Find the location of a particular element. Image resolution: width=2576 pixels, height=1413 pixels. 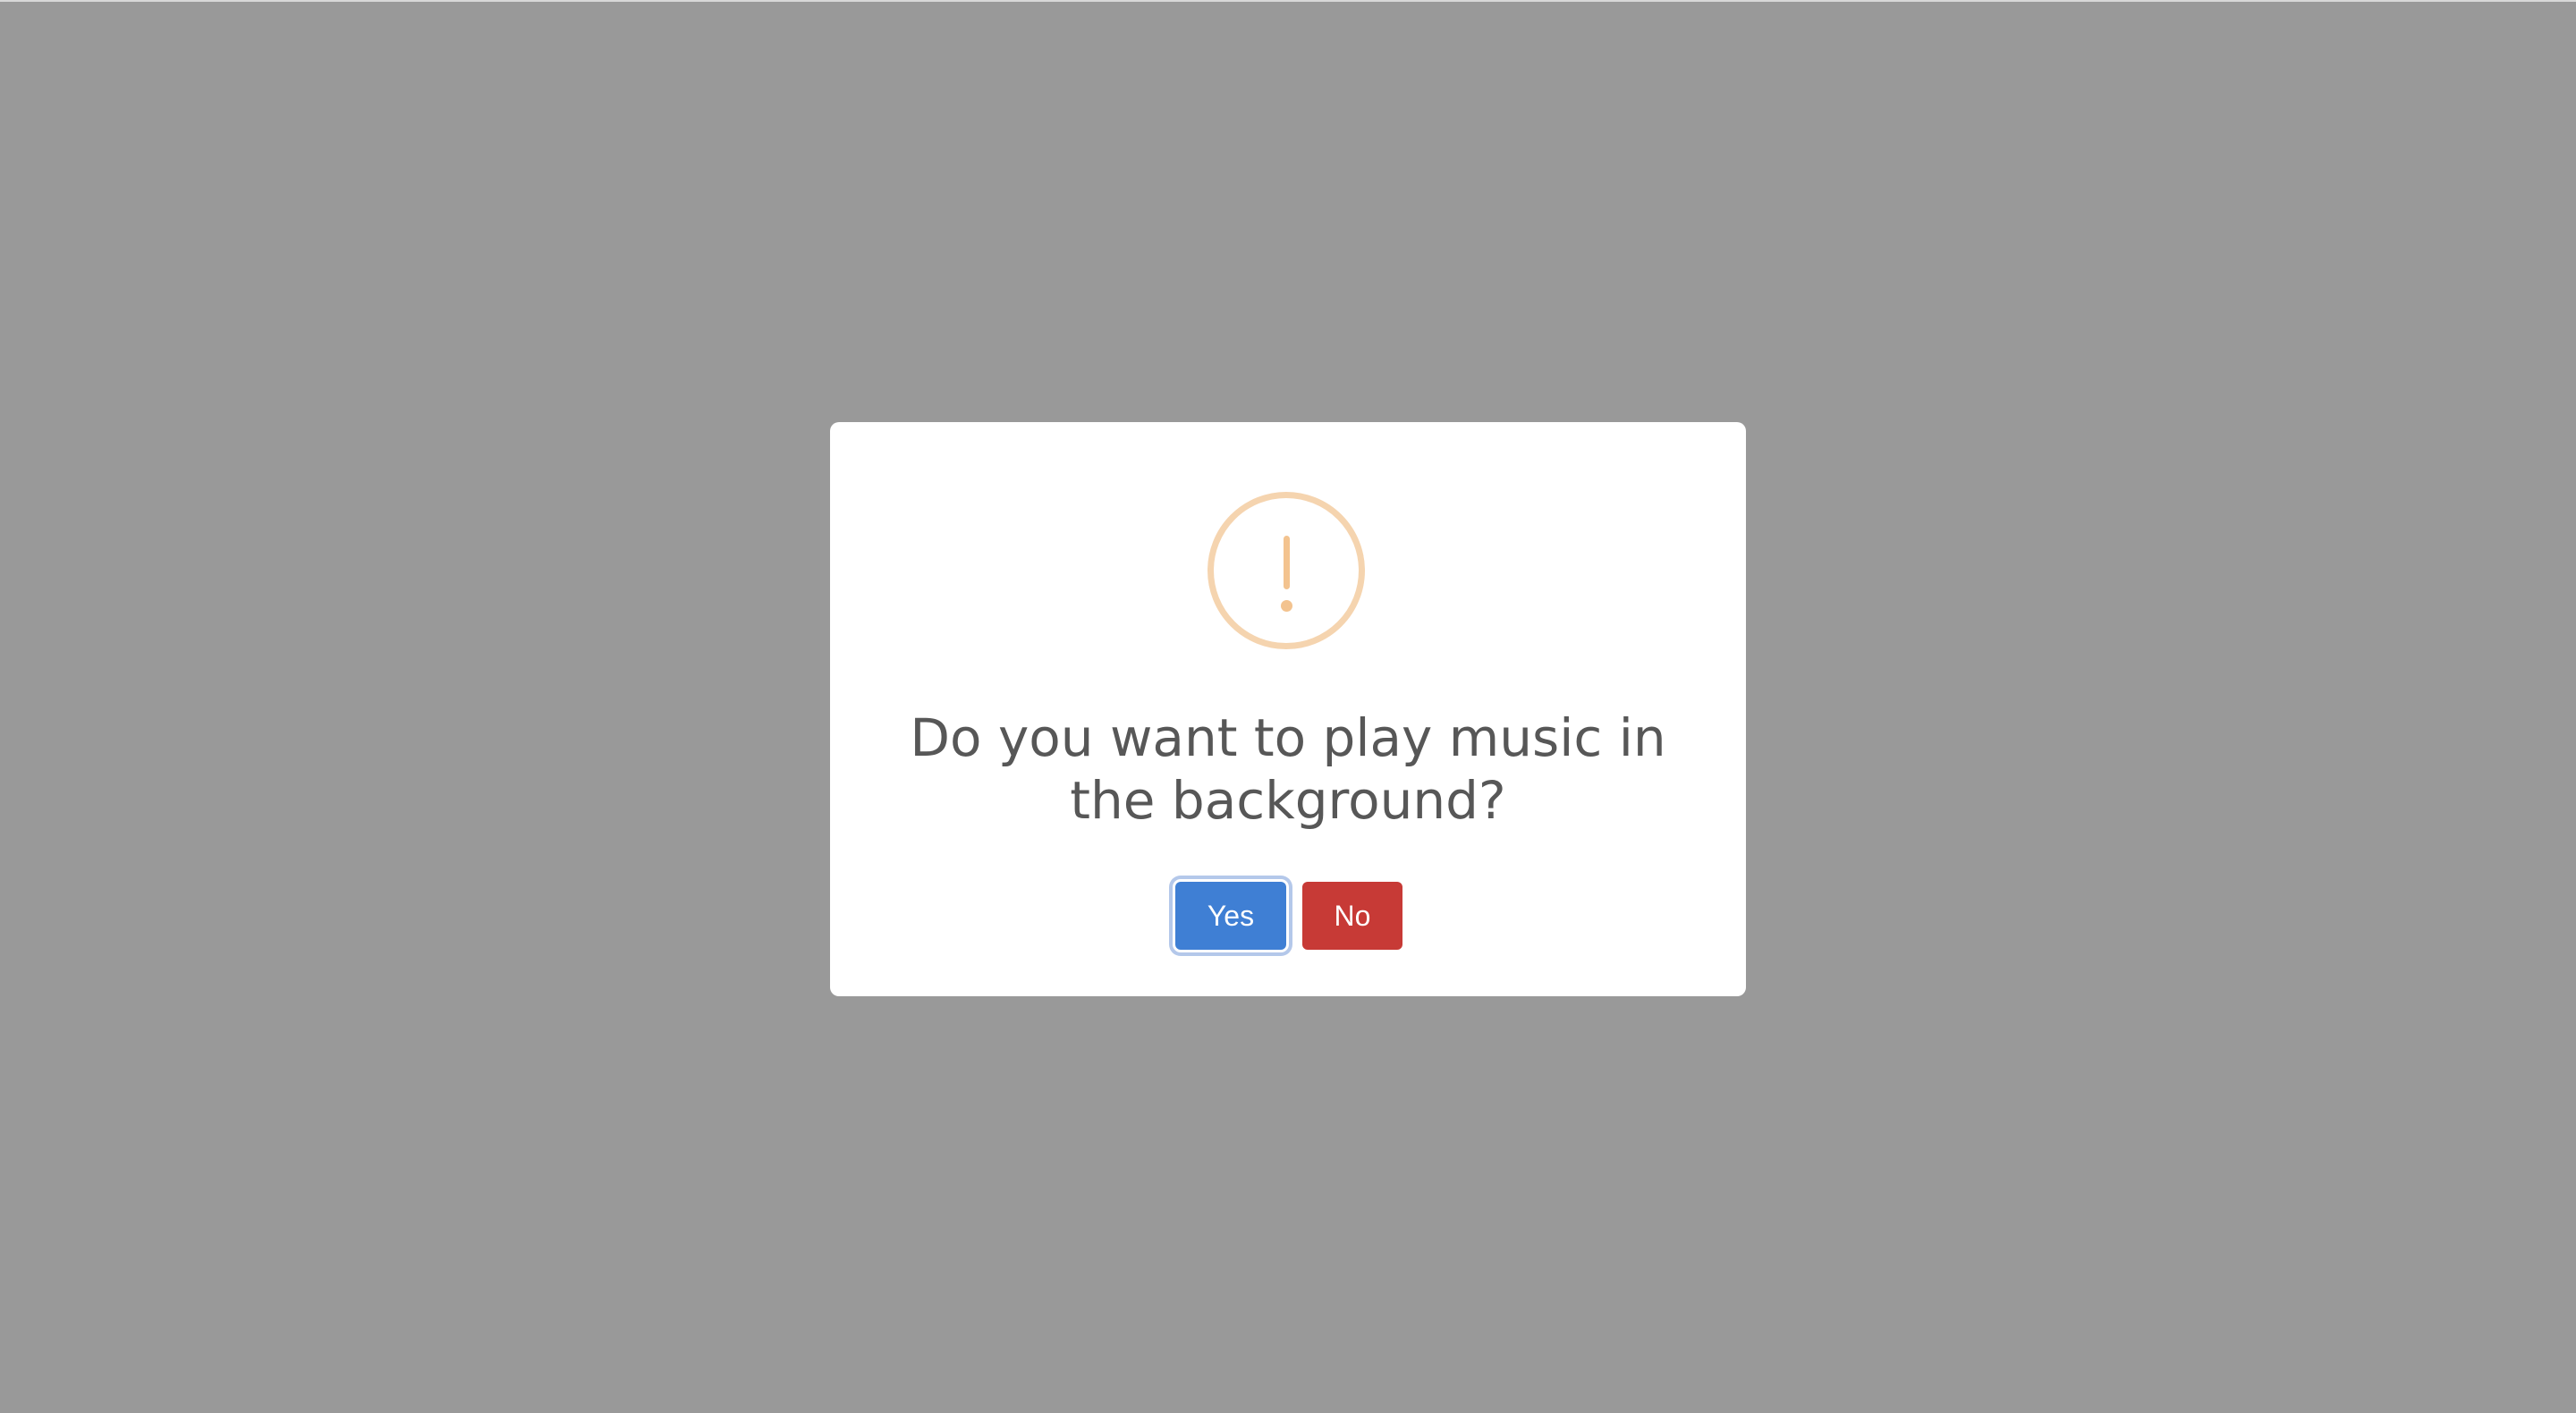

dialog-actions: Yes No is located at coordinates (1288, 916).